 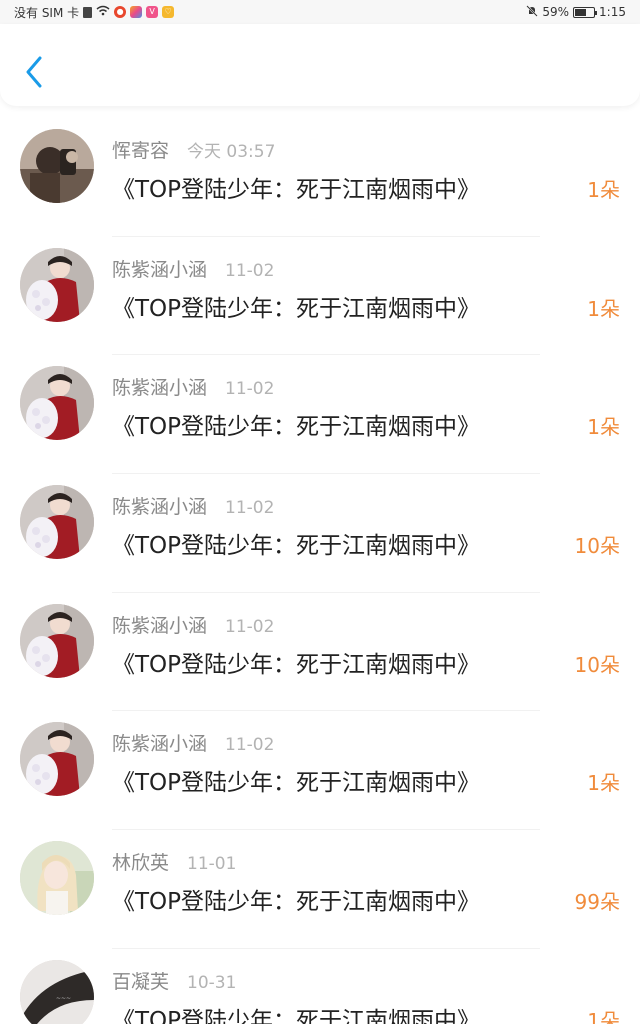 What do you see at coordinates (174, 861) in the screenshot?
I see `record-meta: 林欣英 11-01` at bounding box center [174, 861].